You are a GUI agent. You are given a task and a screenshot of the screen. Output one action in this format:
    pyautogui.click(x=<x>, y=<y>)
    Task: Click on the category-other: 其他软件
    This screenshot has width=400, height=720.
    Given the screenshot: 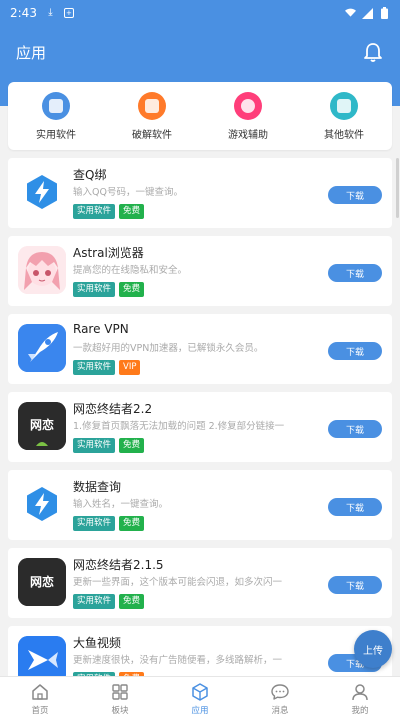 What is the action you would take?
    pyautogui.click(x=344, y=116)
    